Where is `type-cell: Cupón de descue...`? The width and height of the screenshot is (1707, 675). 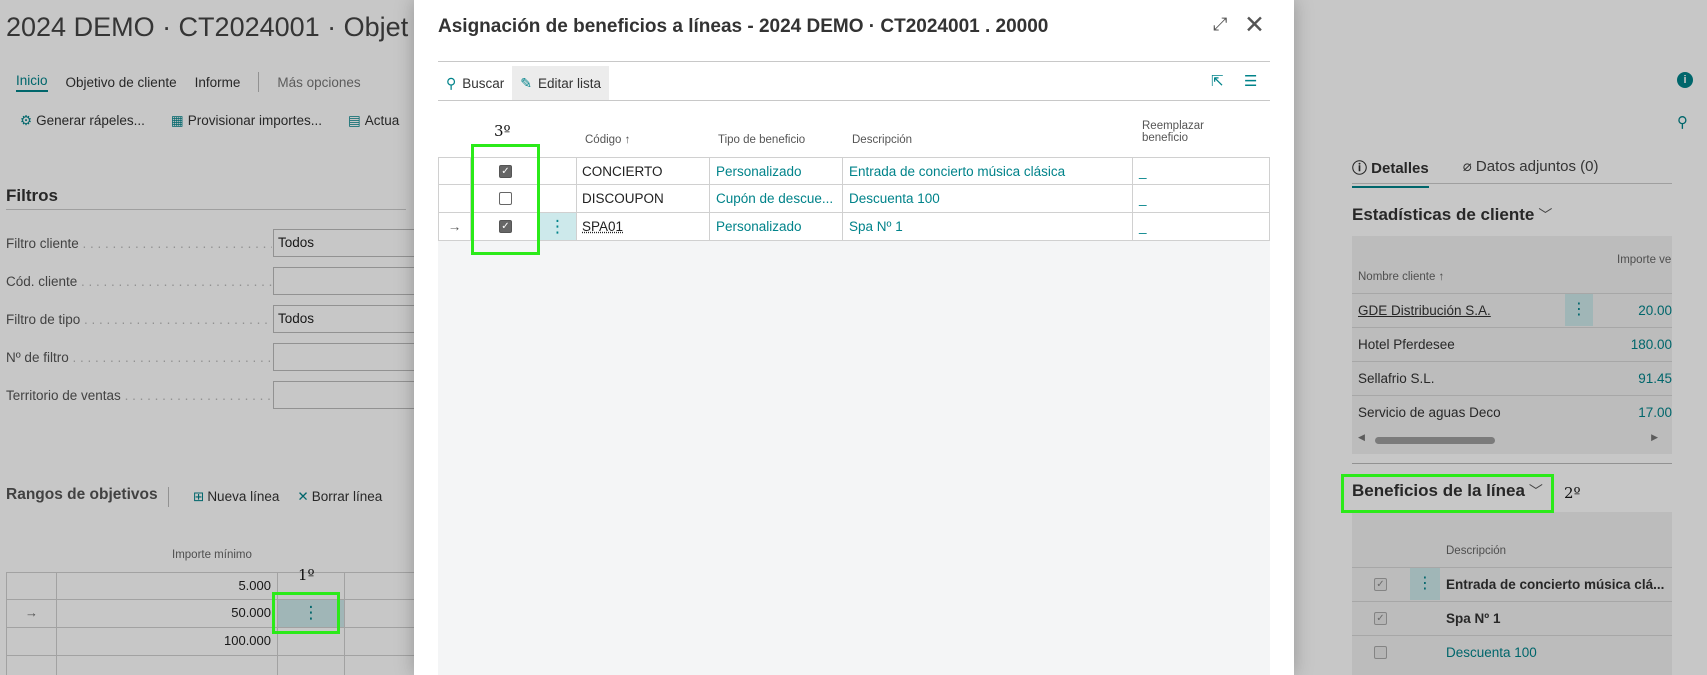 type-cell: Cupón de descue... is located at coordinates (776, 198).